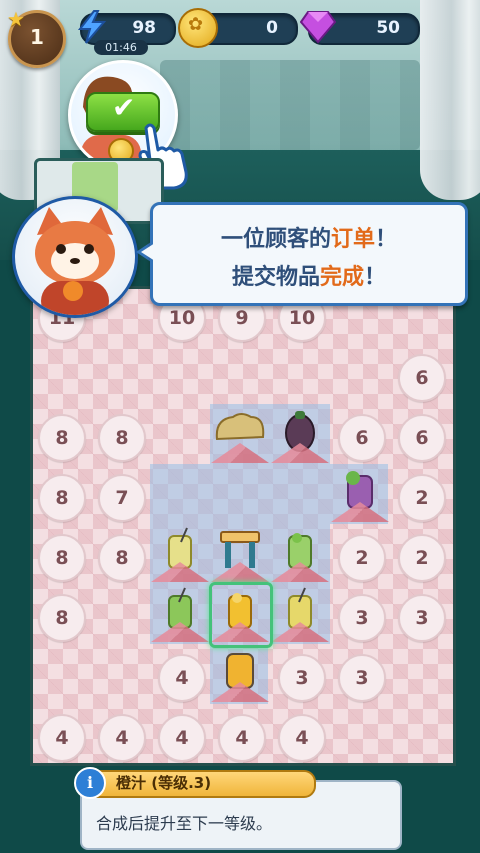 The width and height of the screenshot is (480, 853). I want to click on locked-tile-number: 7, so click(122, 498).